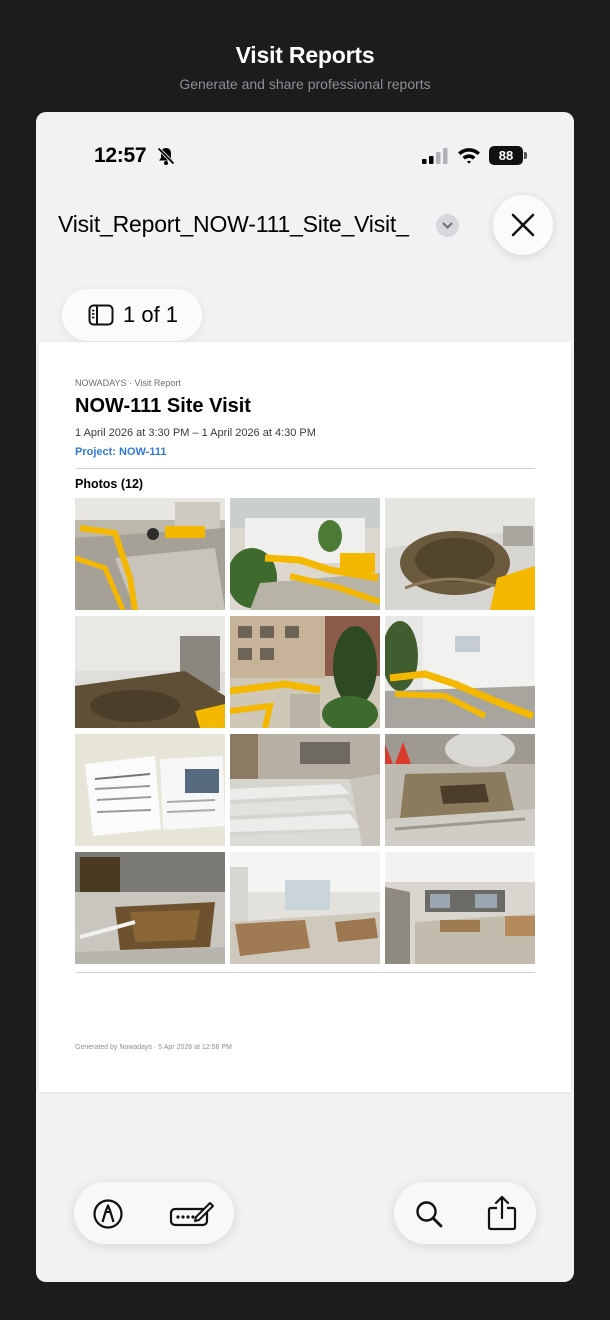 Image resolution: width=610 pixels, height=1320 pixels. Describe the element at coordinates (109, 484) in the screenshot. I see `photos-heading: Photos (12)` at that location.